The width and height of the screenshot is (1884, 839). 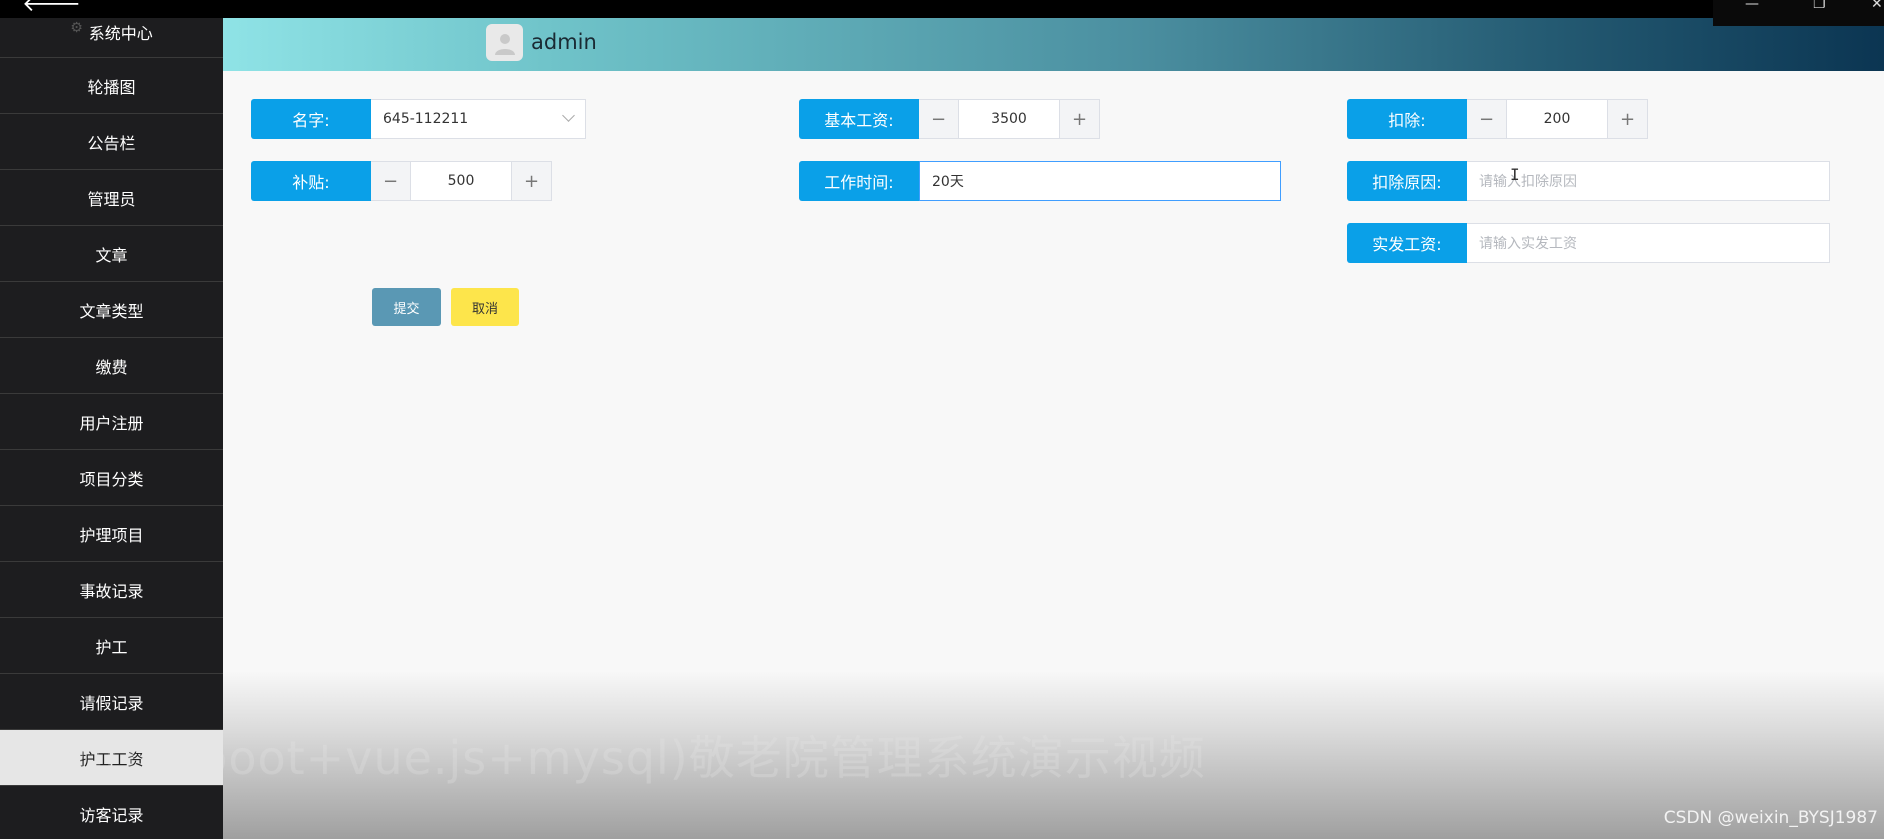 I want to click on base-salary-input: 3500, so click(x=1009, y=119).